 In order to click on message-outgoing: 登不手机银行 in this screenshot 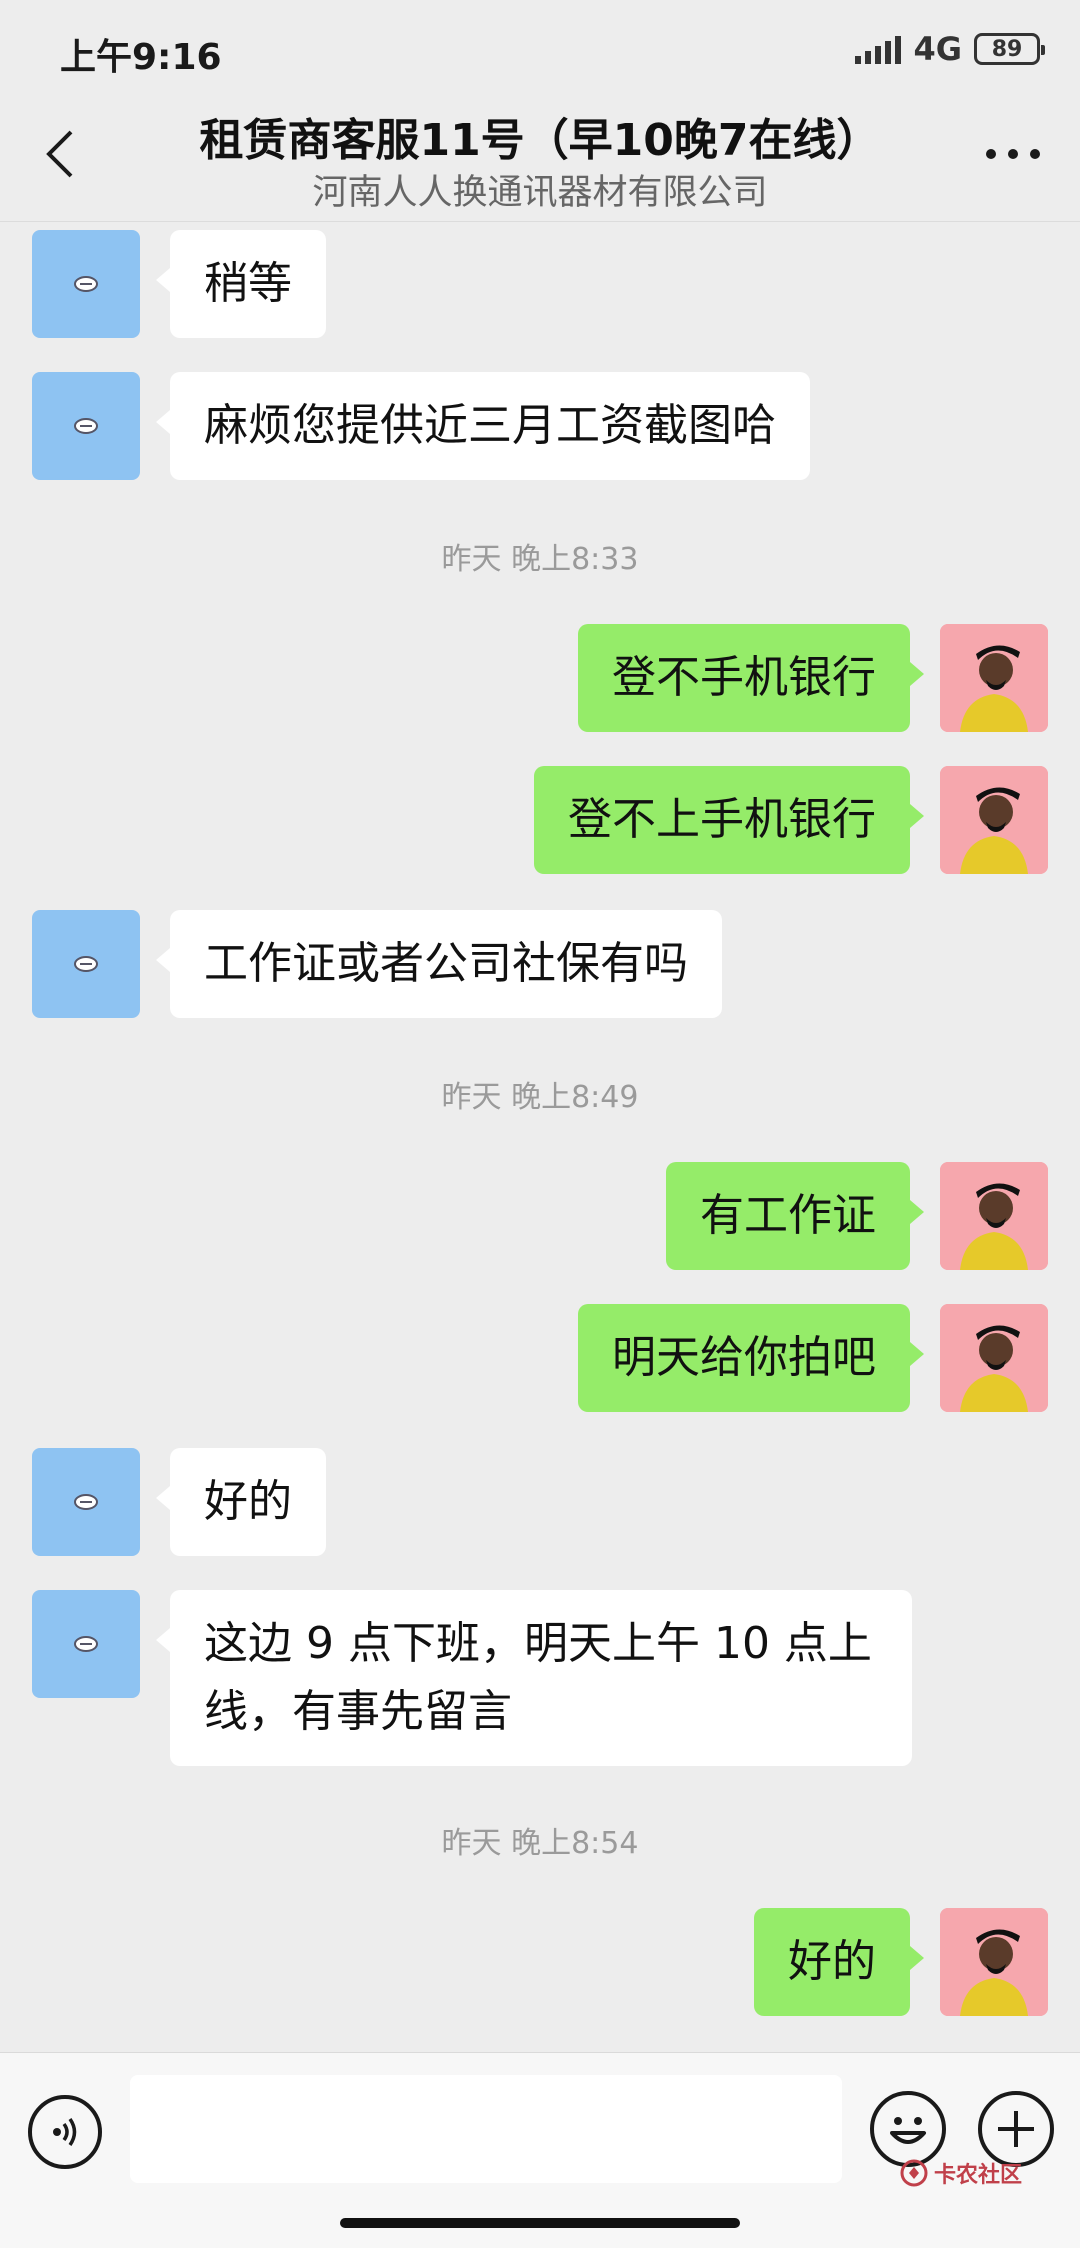, I will do `click(751, 678)`.